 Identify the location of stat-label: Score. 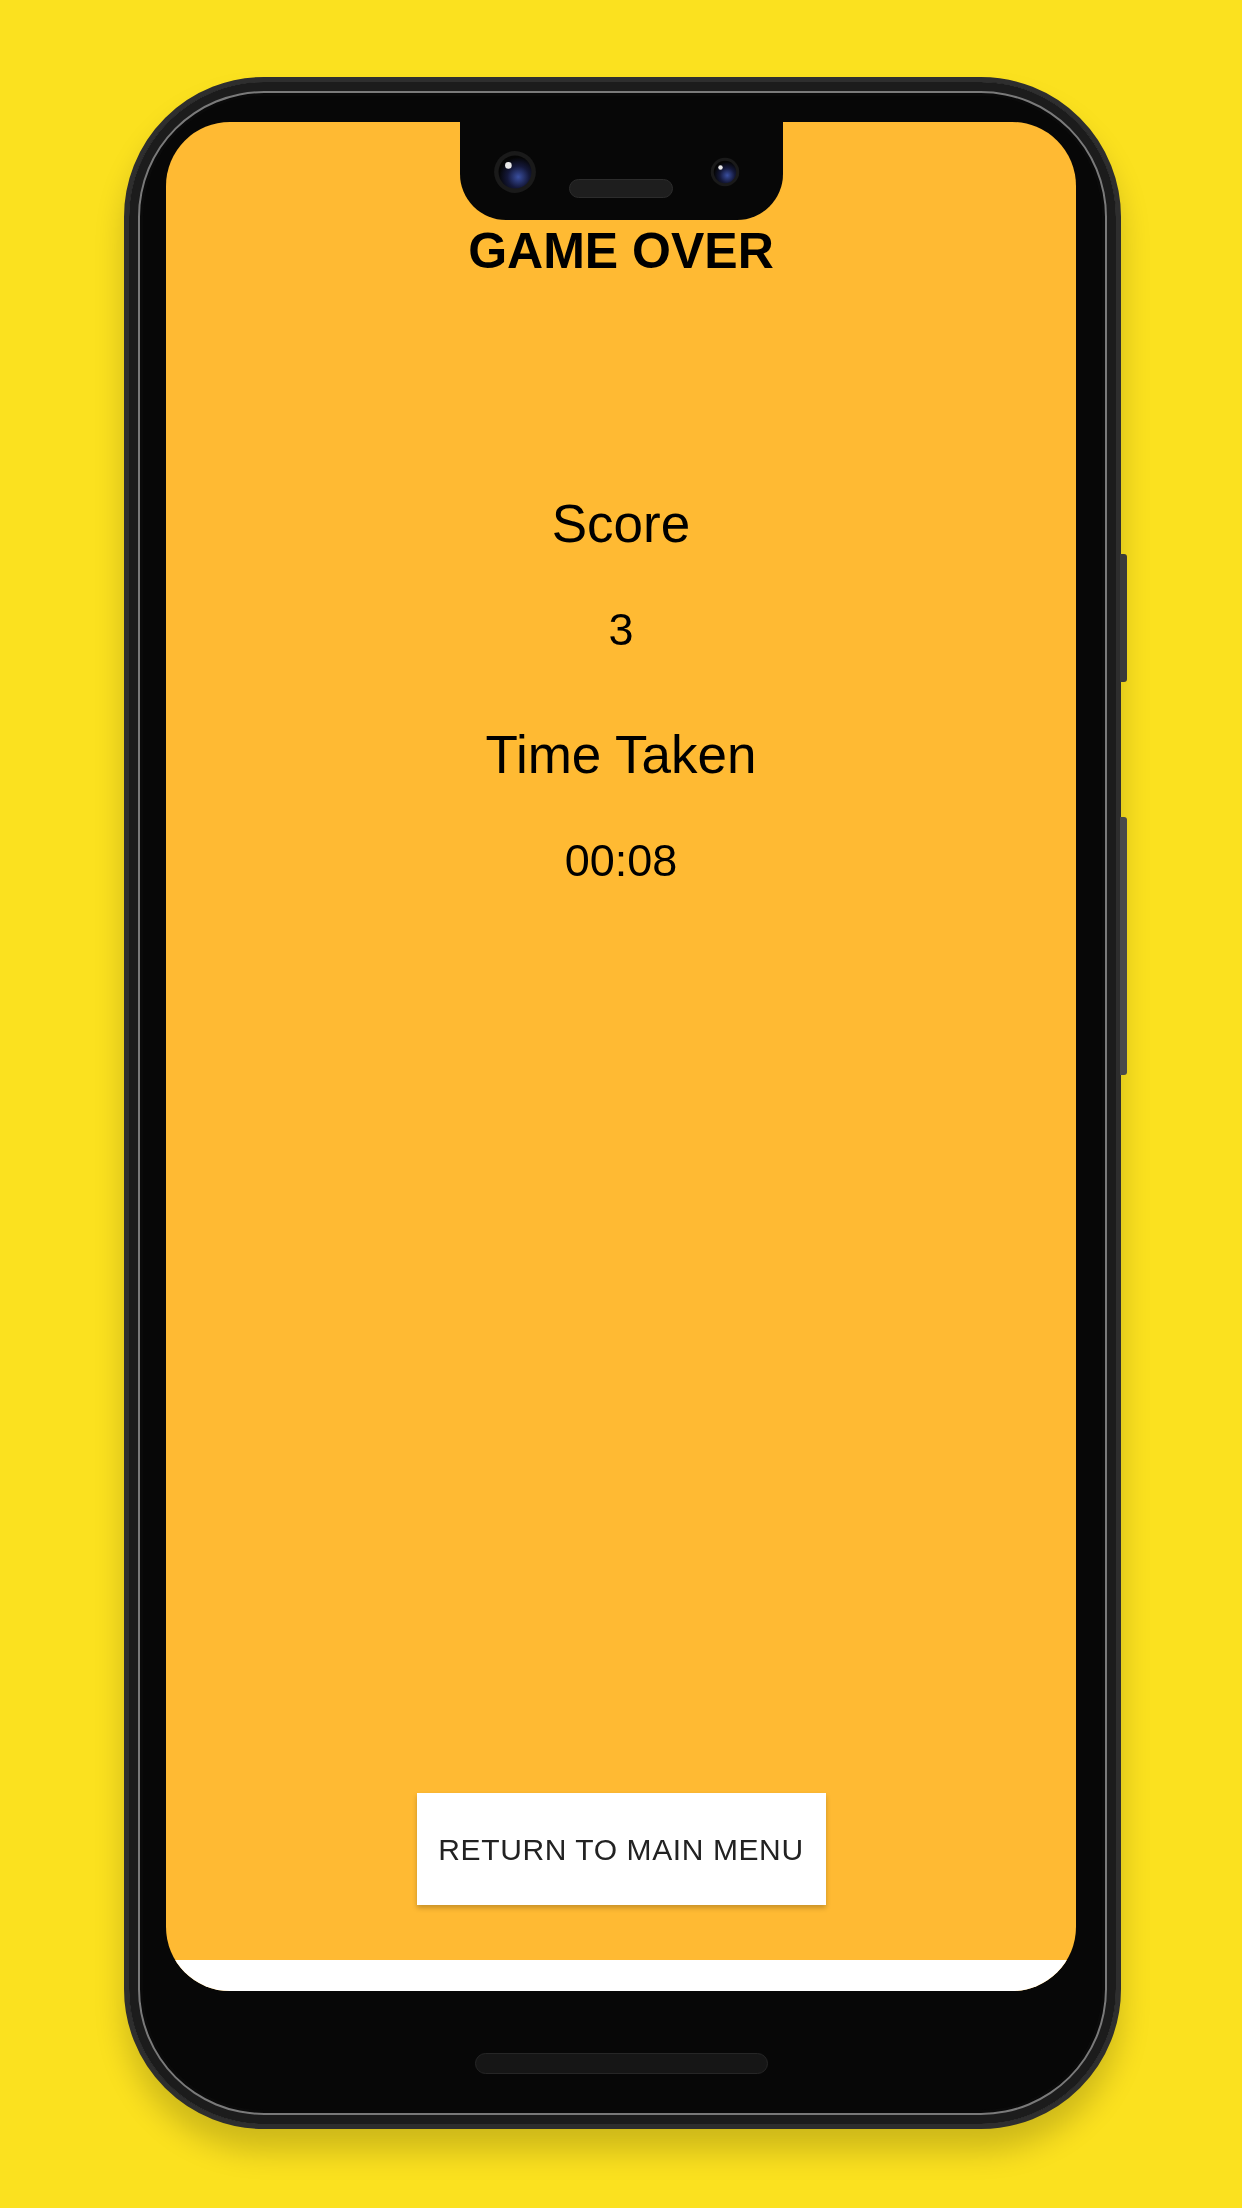
(621, 524).